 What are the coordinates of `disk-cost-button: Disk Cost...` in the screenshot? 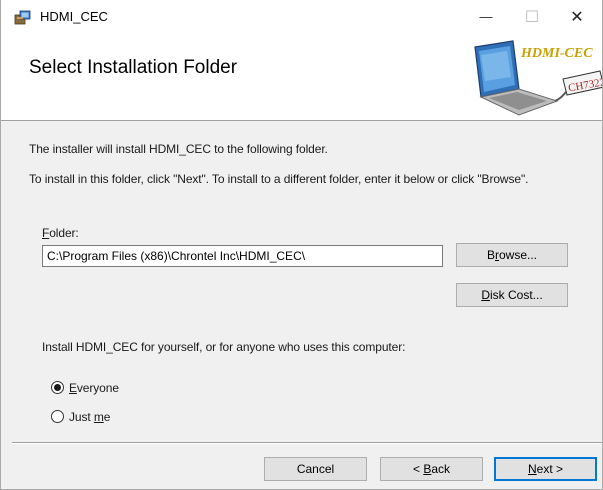 It's located at (512, 295).